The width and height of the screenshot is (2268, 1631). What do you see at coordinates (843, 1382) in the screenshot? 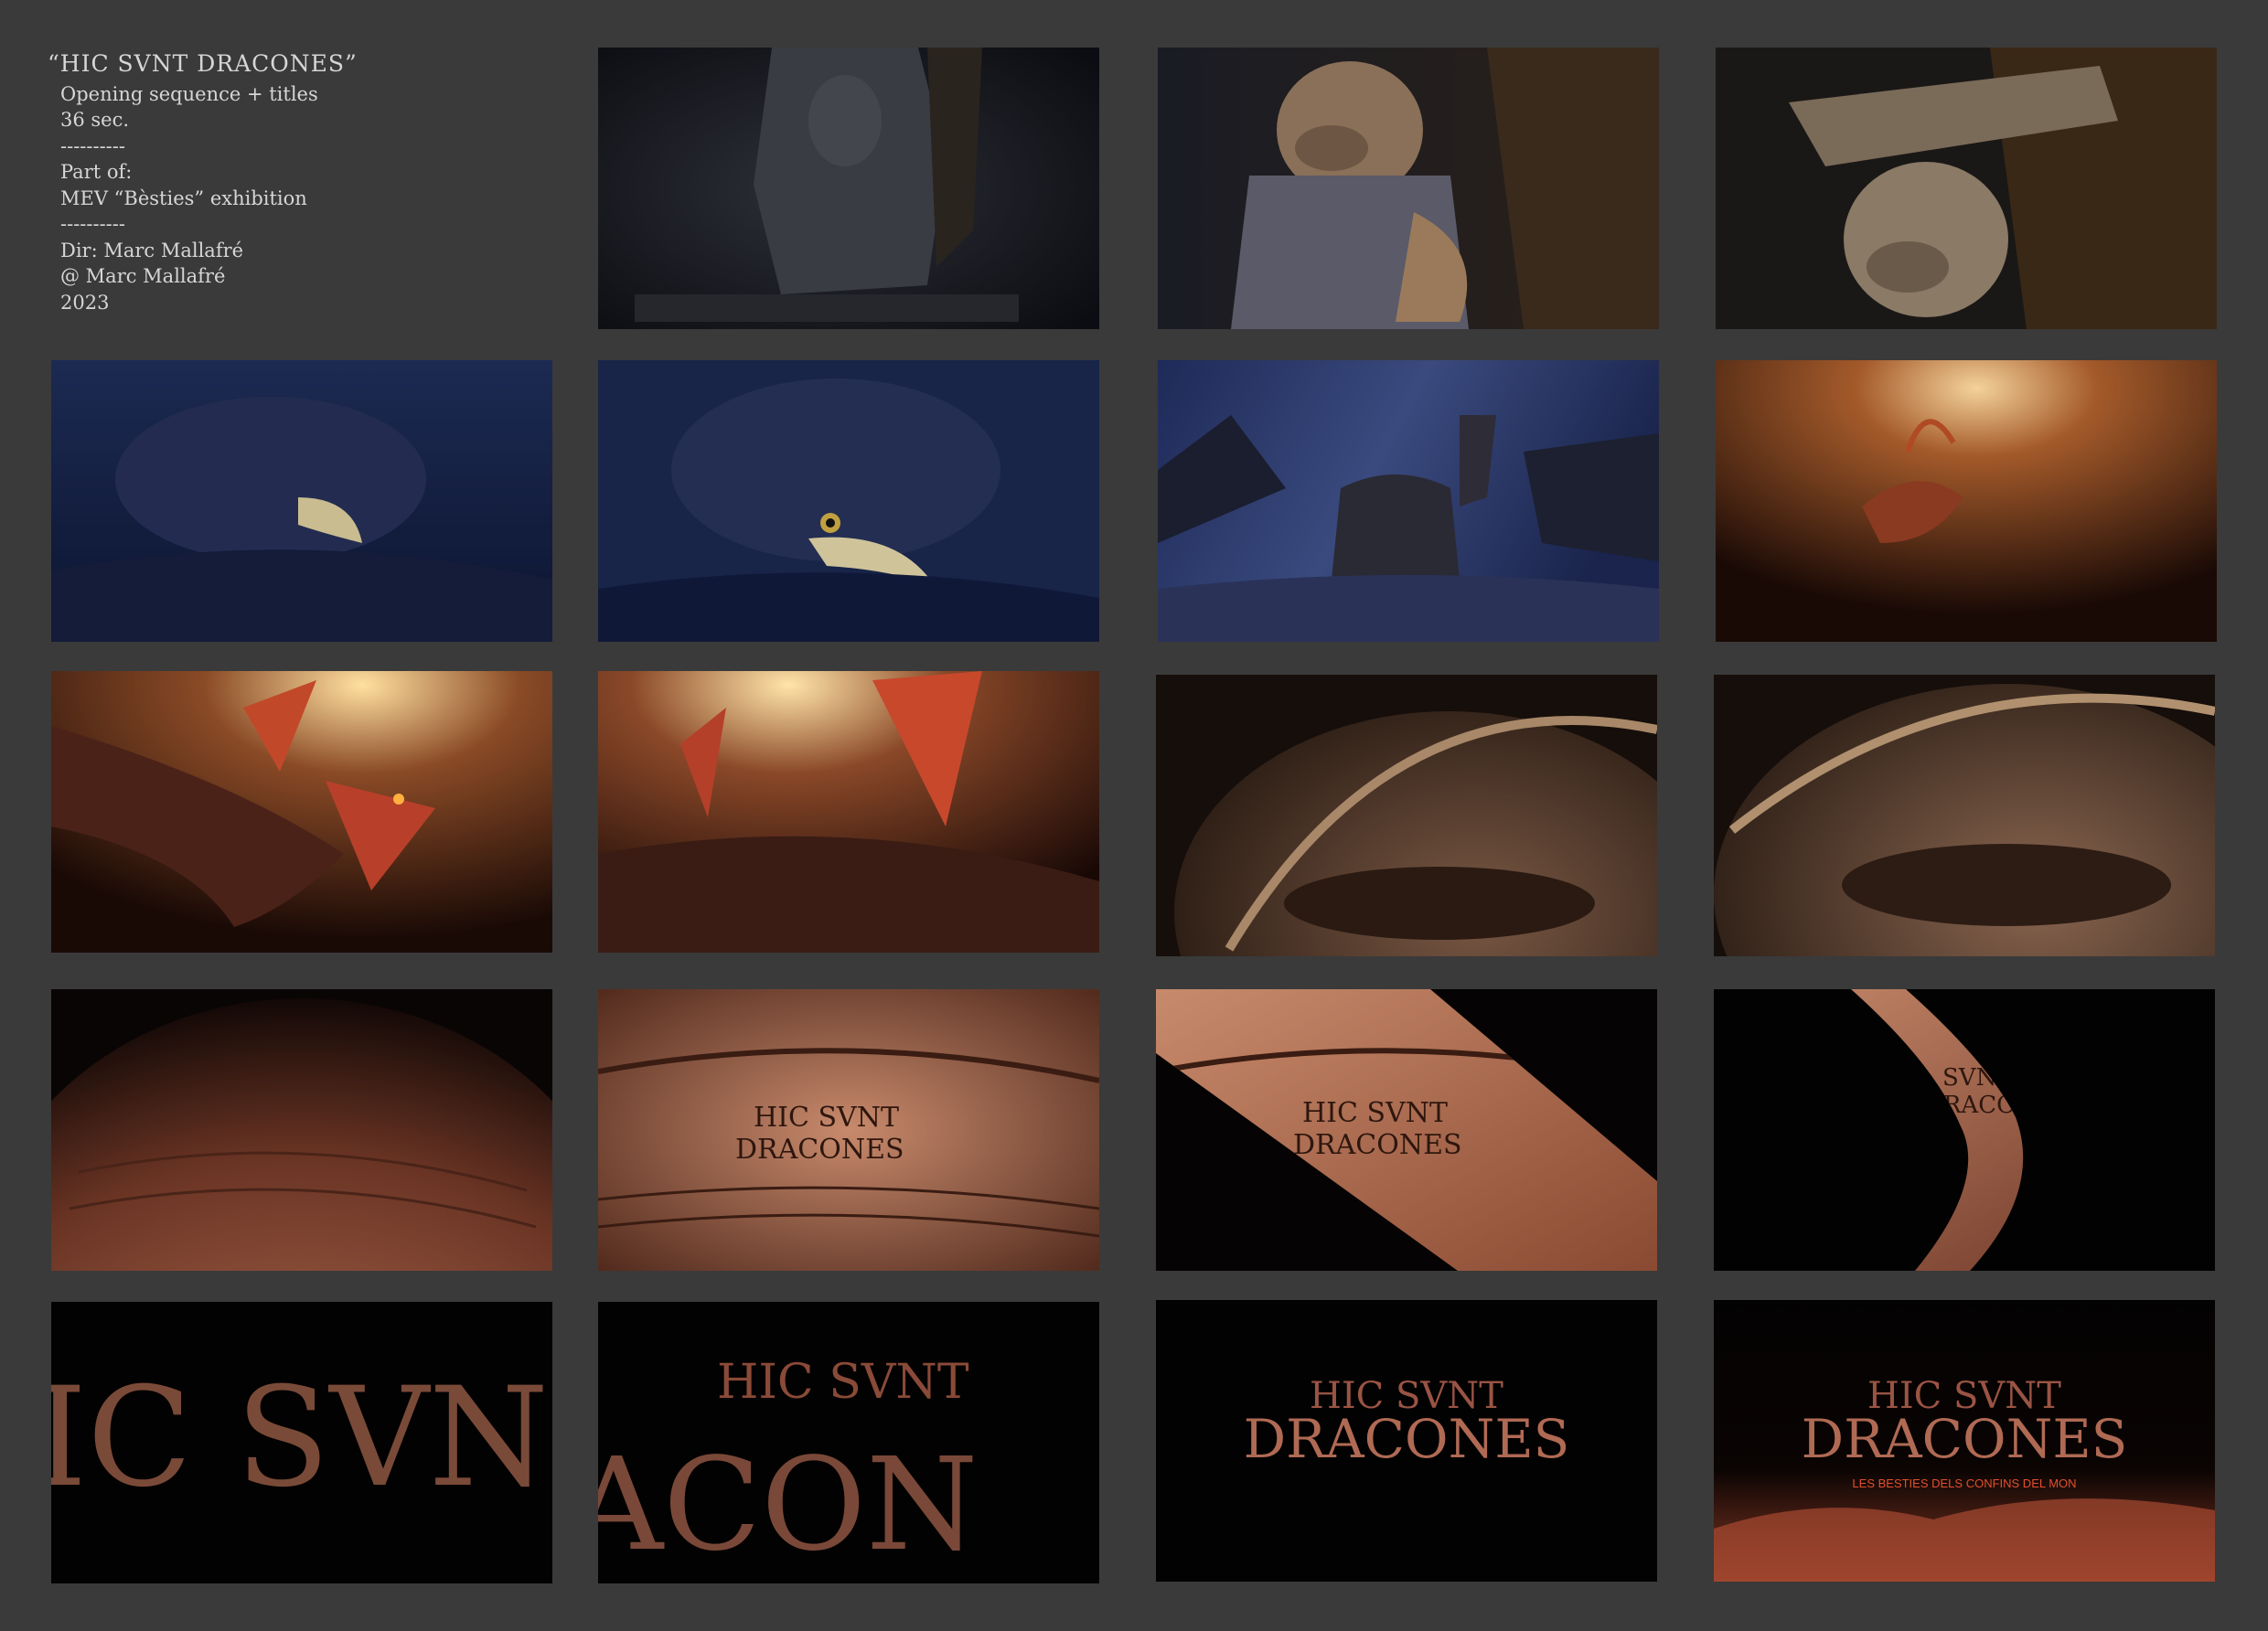
I see `title-line1: HIC SVNT` at bounding box center [843, 1382].